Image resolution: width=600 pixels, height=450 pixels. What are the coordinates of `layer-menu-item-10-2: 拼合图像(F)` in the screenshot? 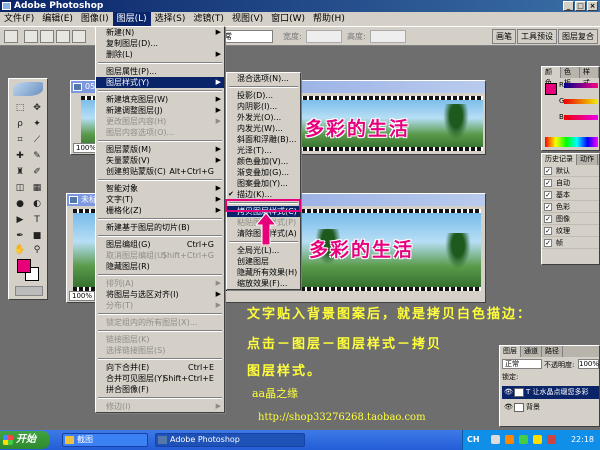 It's located at (160, 389).